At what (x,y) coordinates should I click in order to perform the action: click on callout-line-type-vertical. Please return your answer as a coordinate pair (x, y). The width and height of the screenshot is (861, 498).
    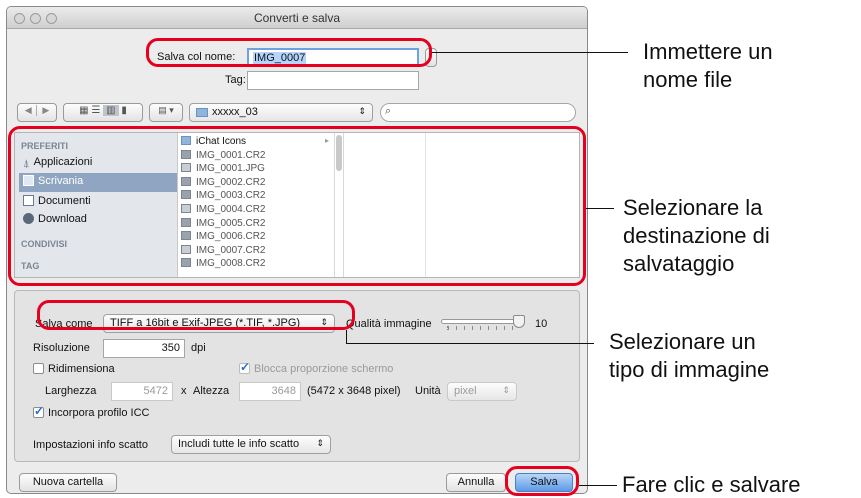
    Looking at the image, I should click on (346, 336).